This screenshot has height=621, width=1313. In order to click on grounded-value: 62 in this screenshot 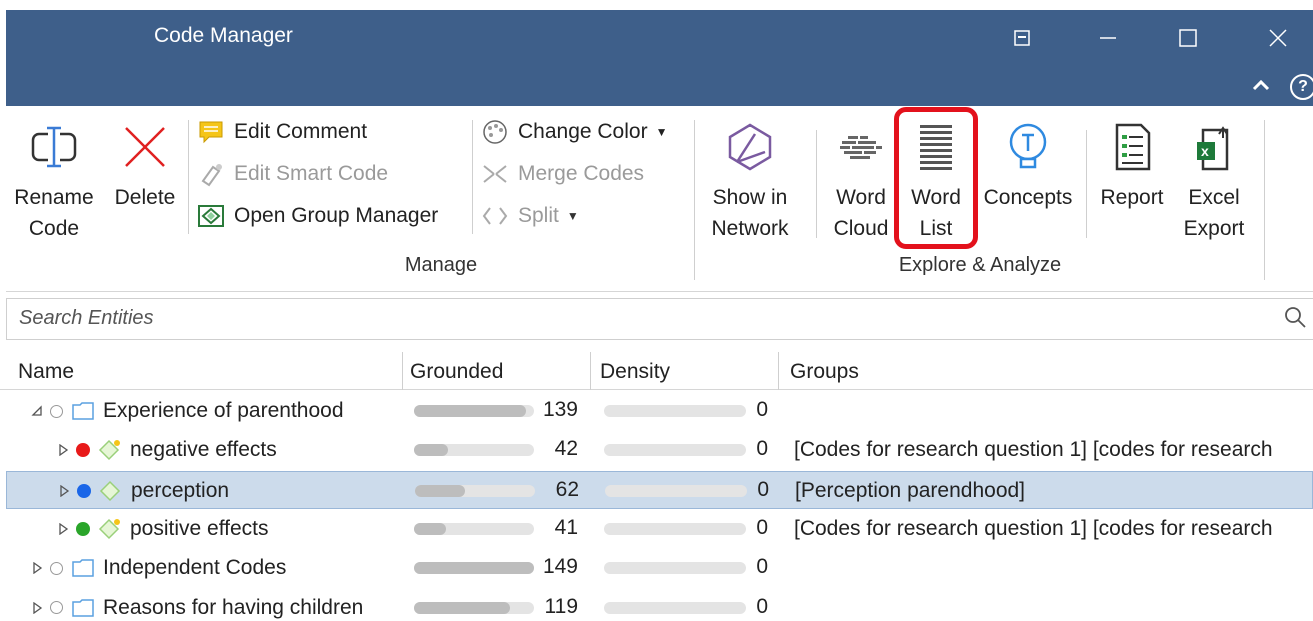, I will do `click(567, 489)`.